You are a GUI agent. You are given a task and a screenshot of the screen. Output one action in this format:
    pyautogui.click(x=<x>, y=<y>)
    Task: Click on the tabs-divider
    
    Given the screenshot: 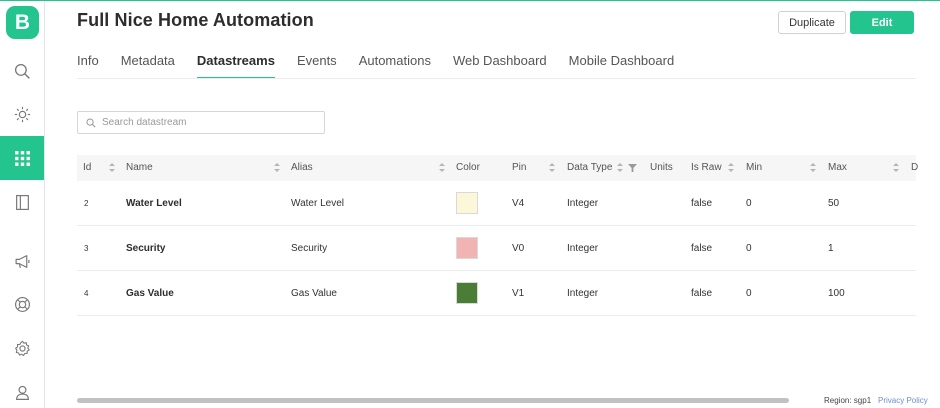 What is the action you would take?
    pyautogui.click(x=496, y=78)
    